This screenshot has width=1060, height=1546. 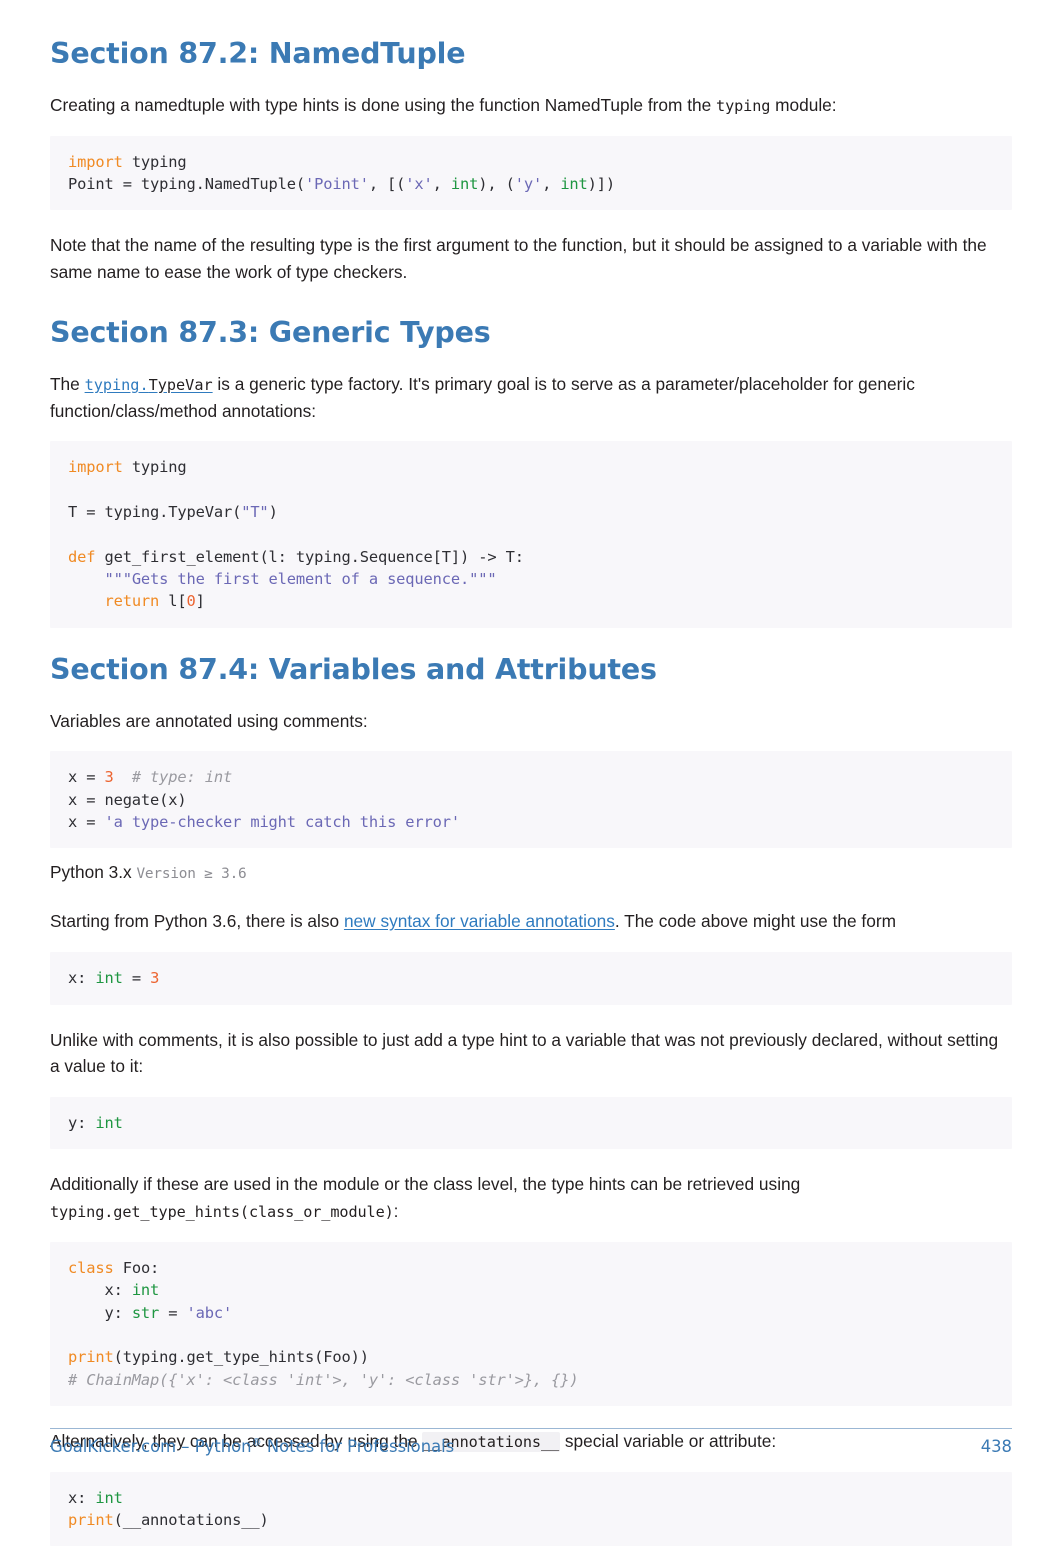 I want to click on text-fragment: :, so click(x=396, y=1211).